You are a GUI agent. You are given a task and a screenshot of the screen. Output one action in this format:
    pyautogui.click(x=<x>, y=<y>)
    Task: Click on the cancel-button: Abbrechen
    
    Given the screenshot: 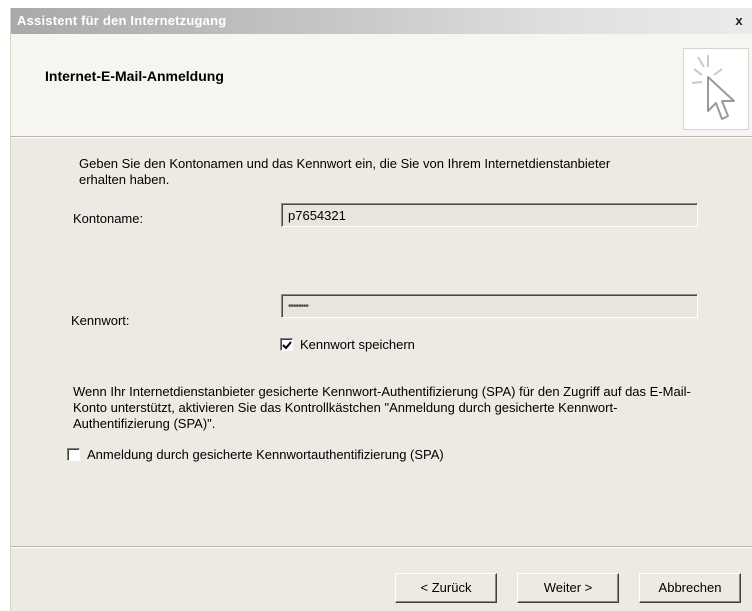 What is the action you would take?
    pyautogui.click(x=690, y=588)
    